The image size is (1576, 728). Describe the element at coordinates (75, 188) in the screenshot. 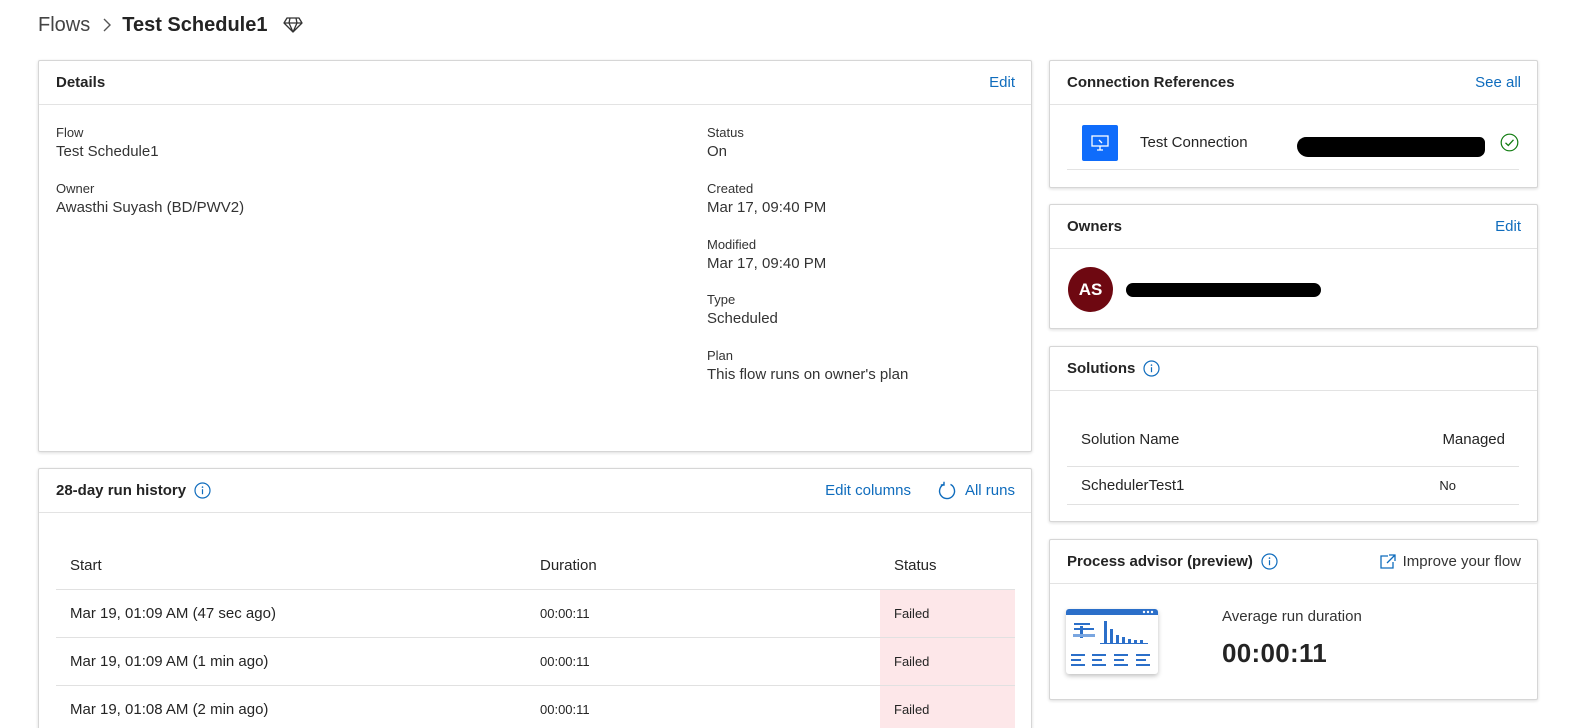

I see `field-label: Owner` at that location.